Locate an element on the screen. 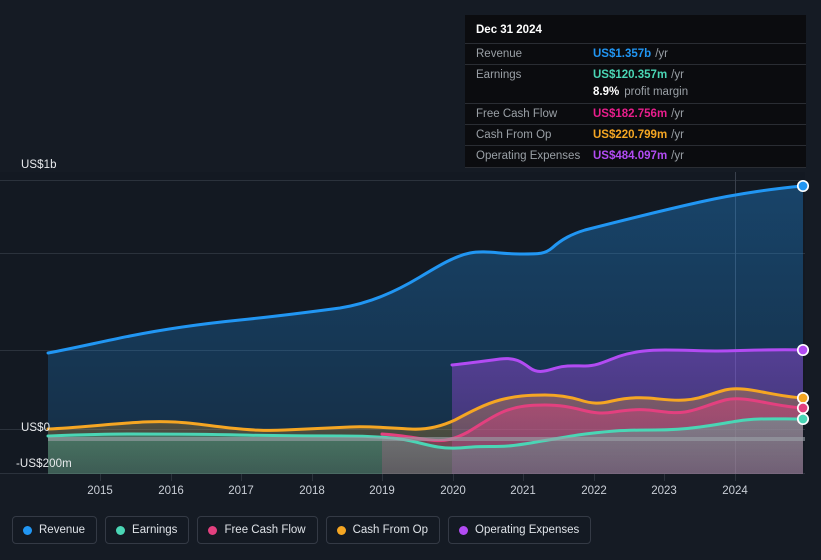 This screenshot has width=821, height=560. tooltip-row-value-group: 8.9% profit margin is located at coordinates (640, 92).